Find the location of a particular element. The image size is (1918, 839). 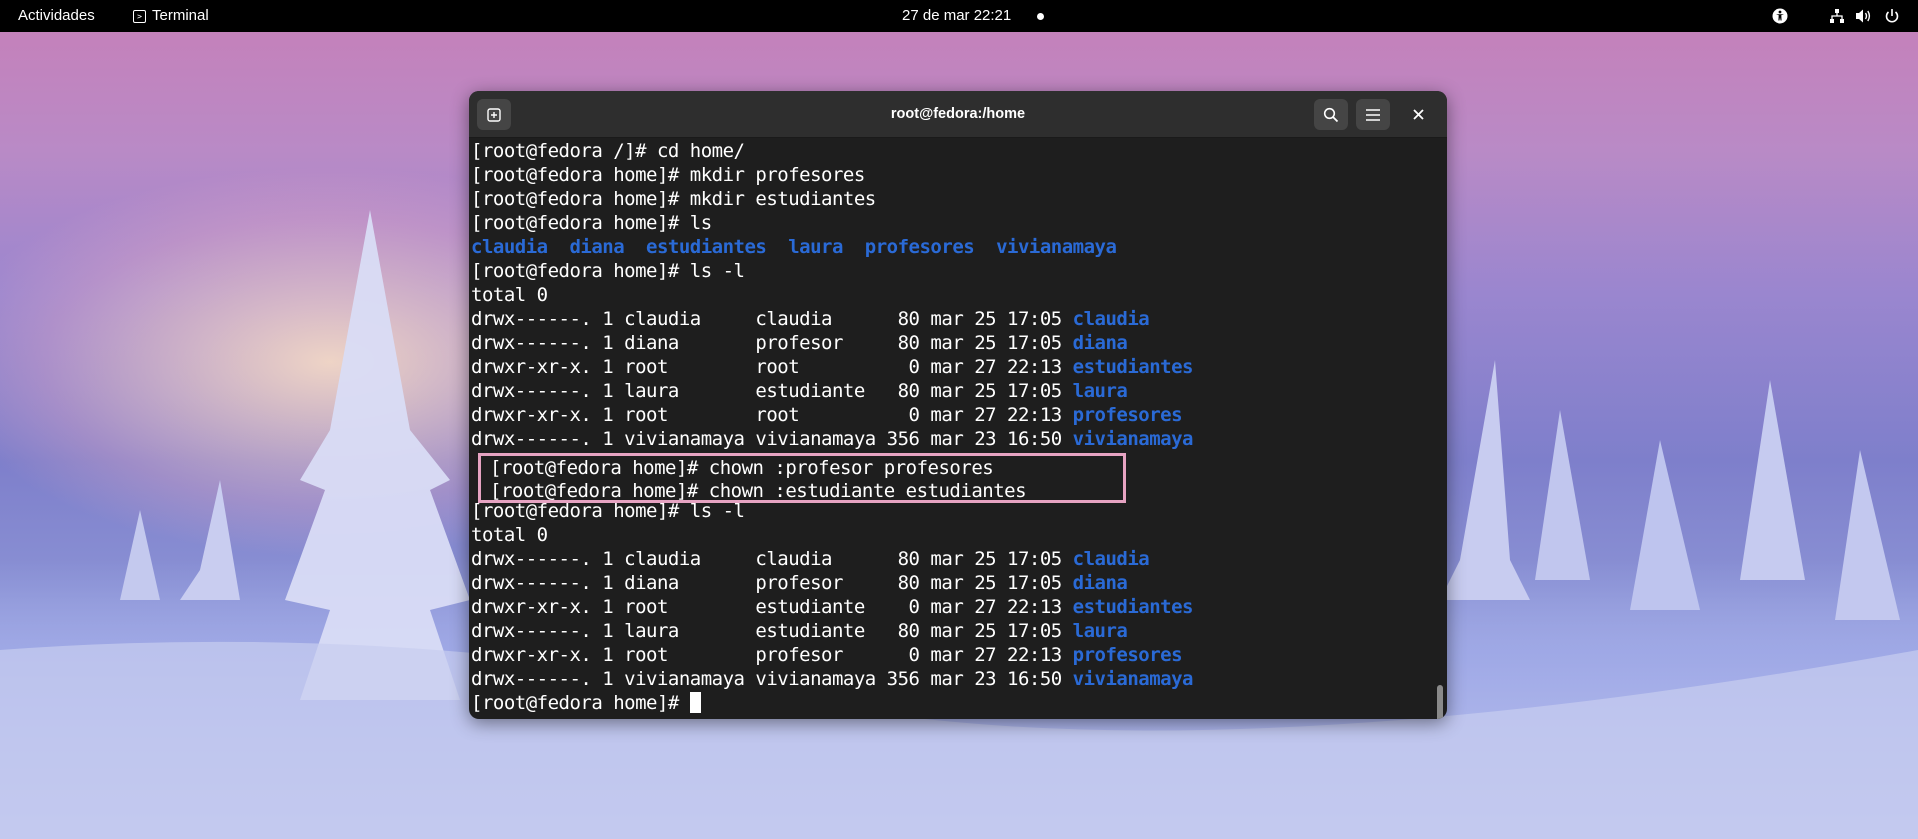

hamburger-menu-icon is located at coordinates (1373, 114).